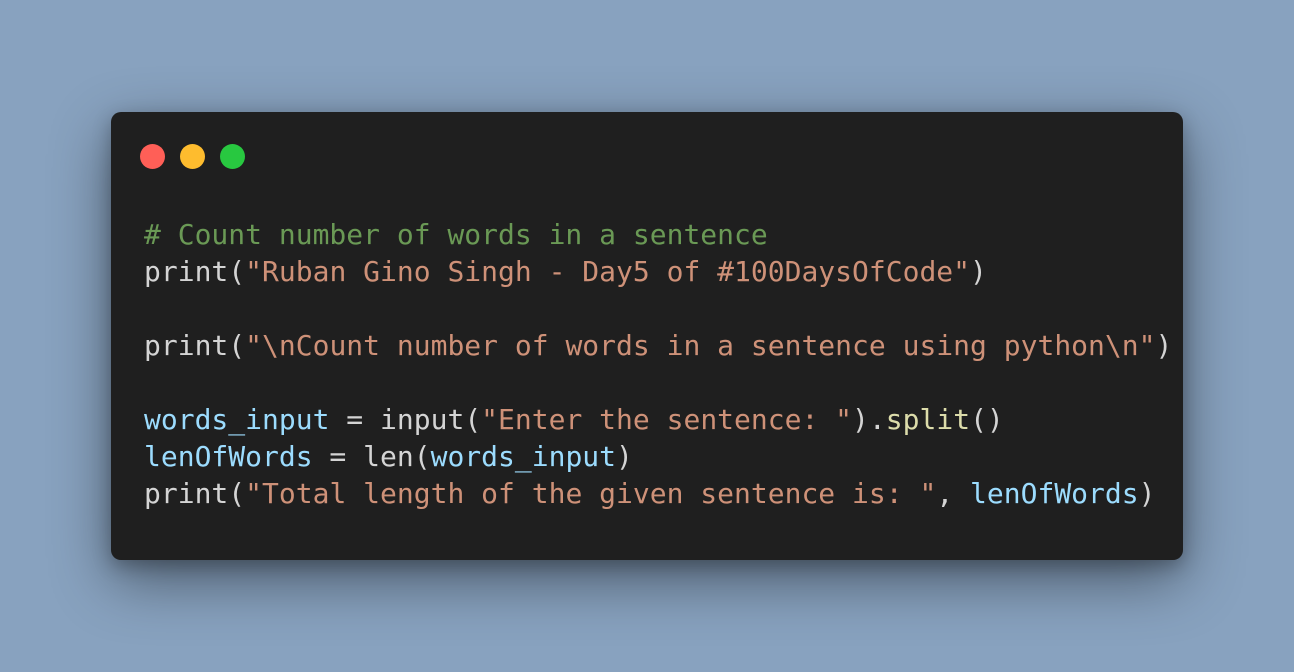 The width and height of the screenshot is (1294, 672). I want to click on code-line: # Count number of words in a sentence, so click(658, 234).